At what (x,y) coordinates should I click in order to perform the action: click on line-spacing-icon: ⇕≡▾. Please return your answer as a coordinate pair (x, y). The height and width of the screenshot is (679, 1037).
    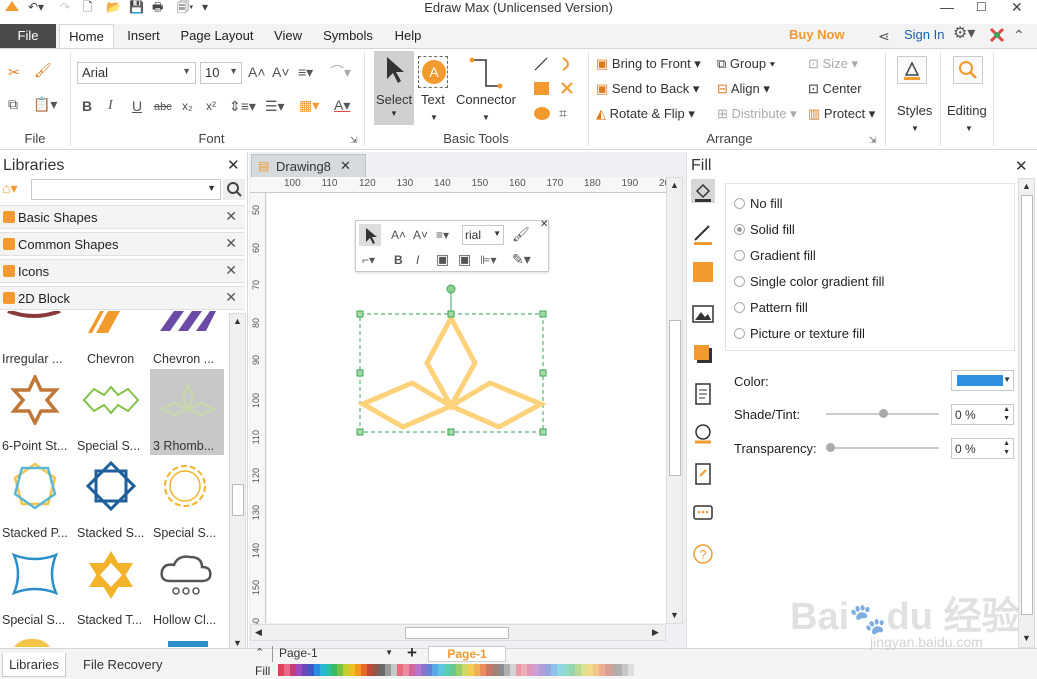
    Looking at the image, I should click on (242, 106).